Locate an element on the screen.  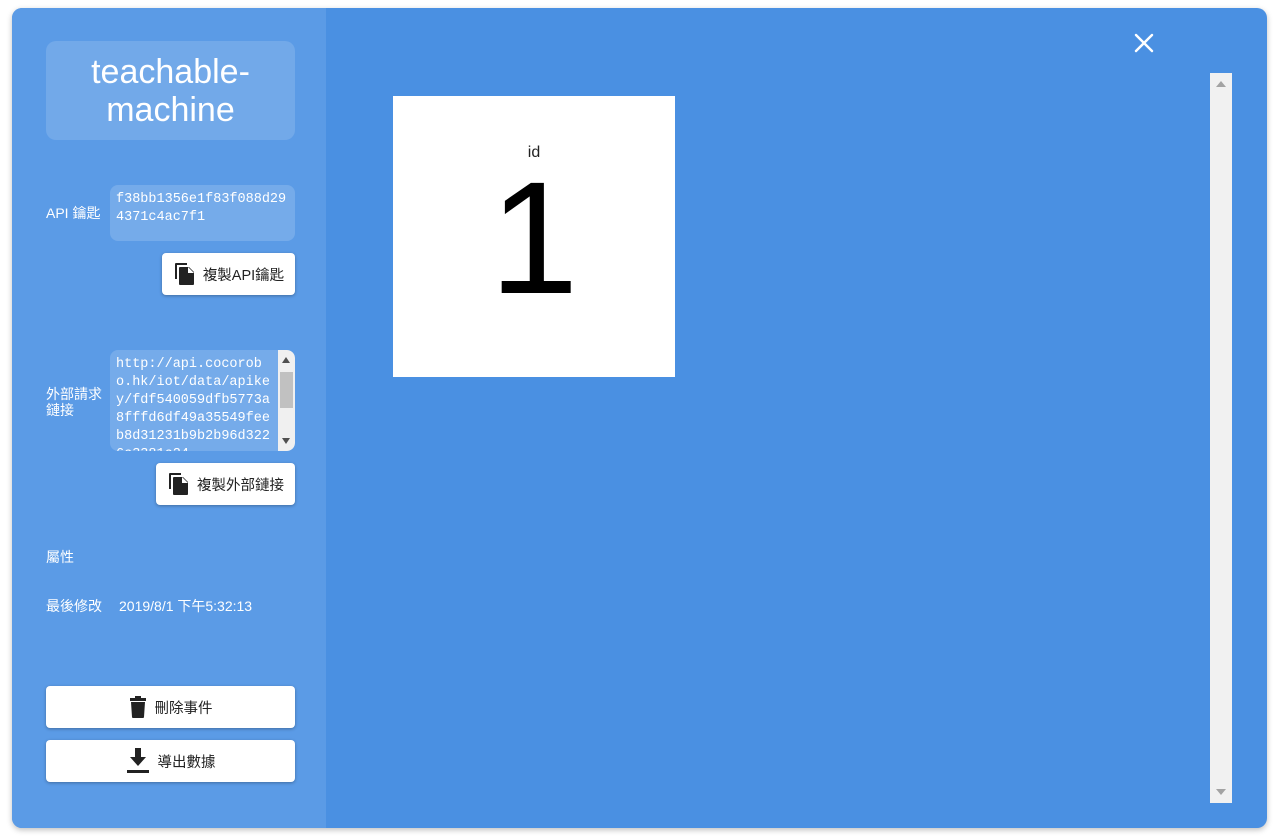
last-modified-value: 2019/8/1 下午5:32:13 is located at coordinates (186, 606).